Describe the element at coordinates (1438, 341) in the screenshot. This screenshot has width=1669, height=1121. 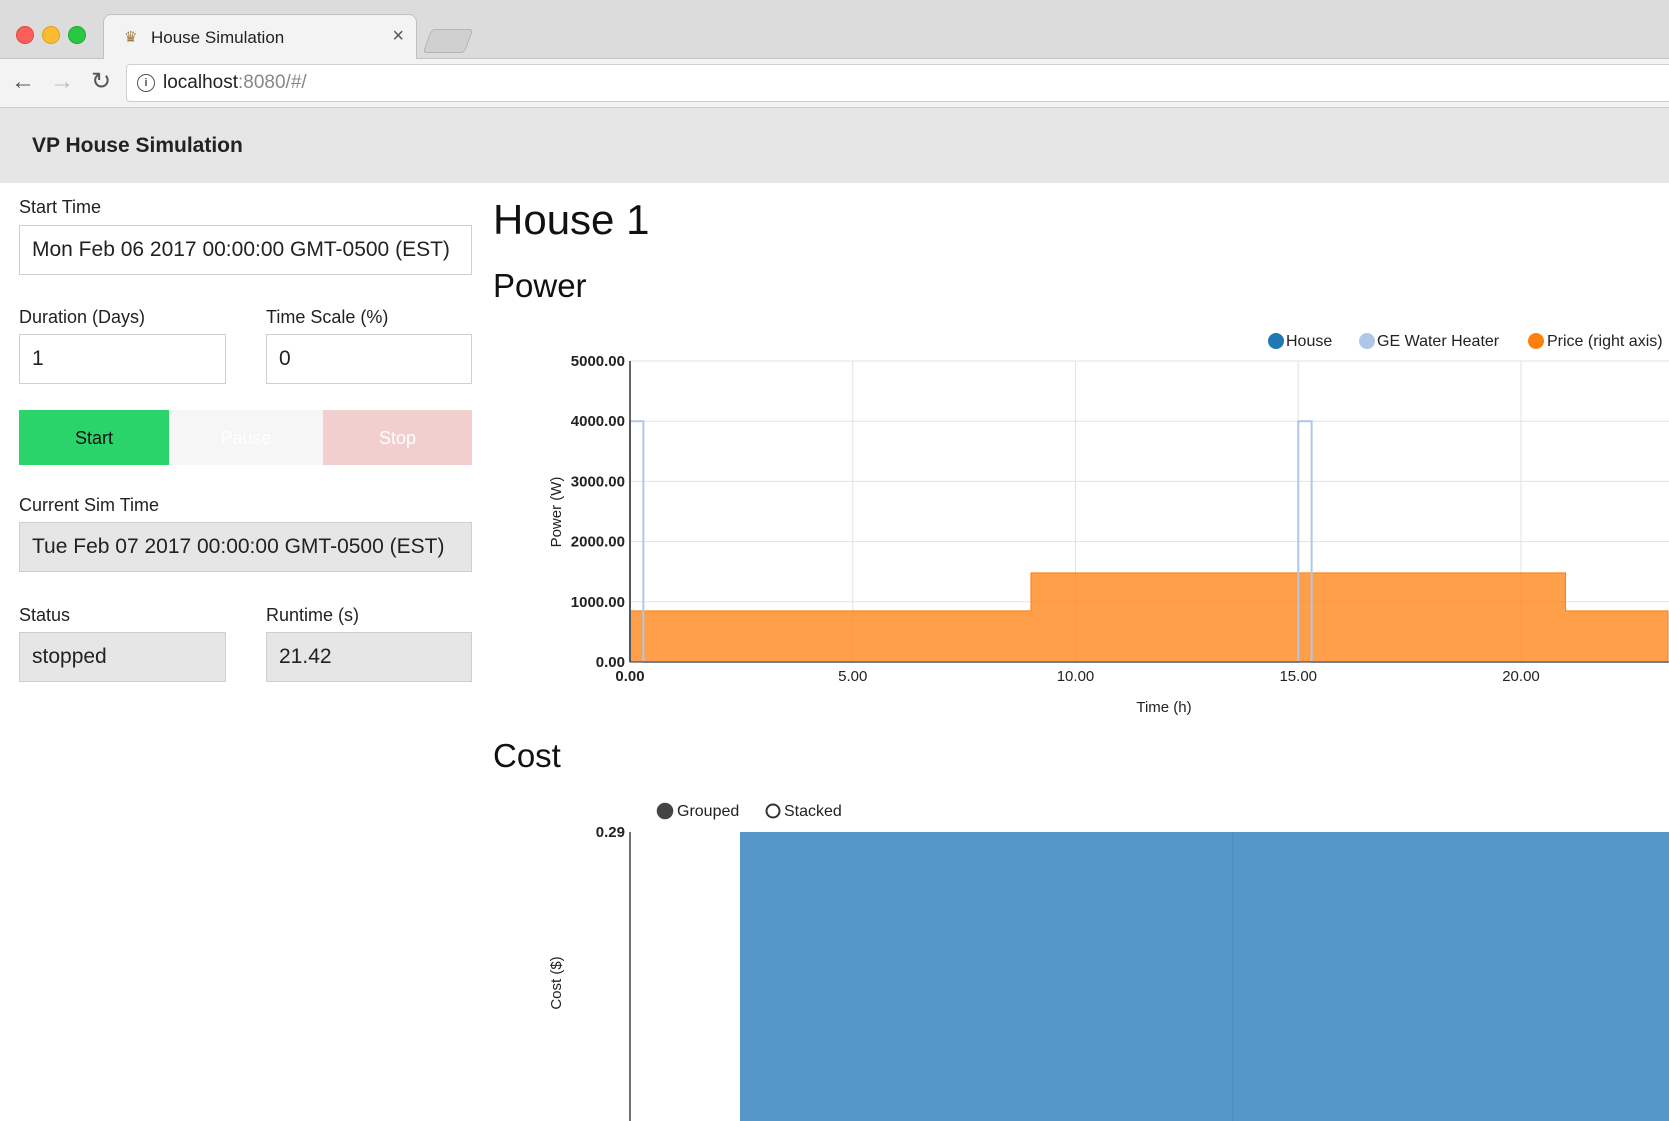
I see `power-legend-label: GE Water Heater` at that location.